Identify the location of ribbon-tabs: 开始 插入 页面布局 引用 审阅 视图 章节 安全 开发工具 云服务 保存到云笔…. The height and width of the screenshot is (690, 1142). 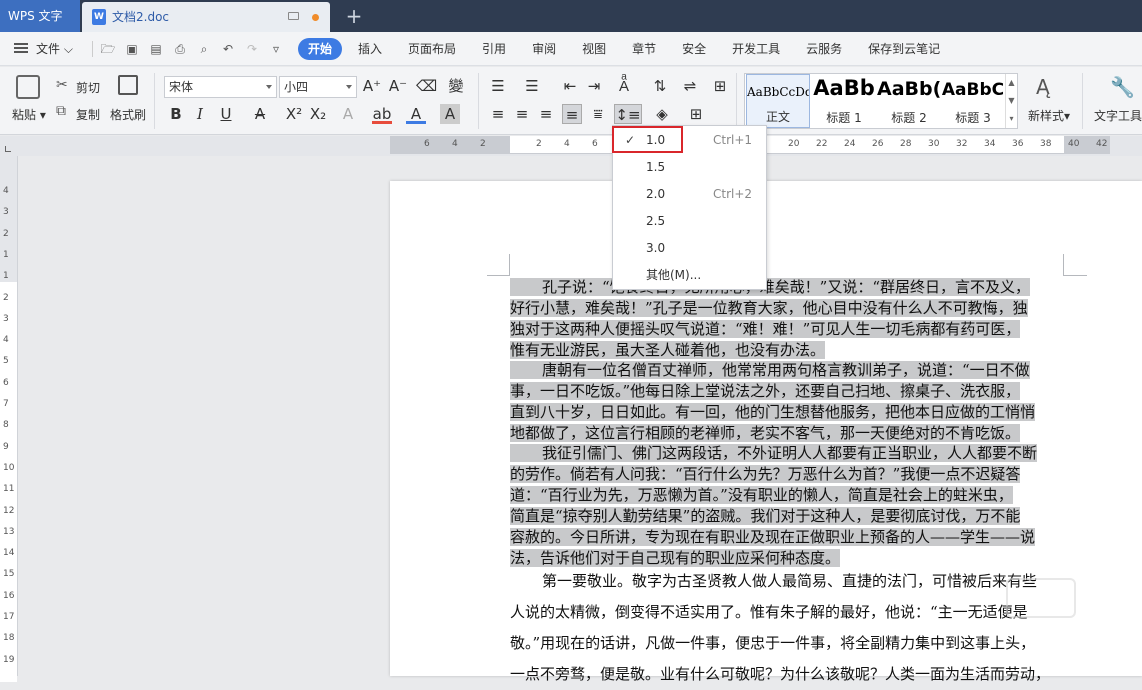
(627, 49).